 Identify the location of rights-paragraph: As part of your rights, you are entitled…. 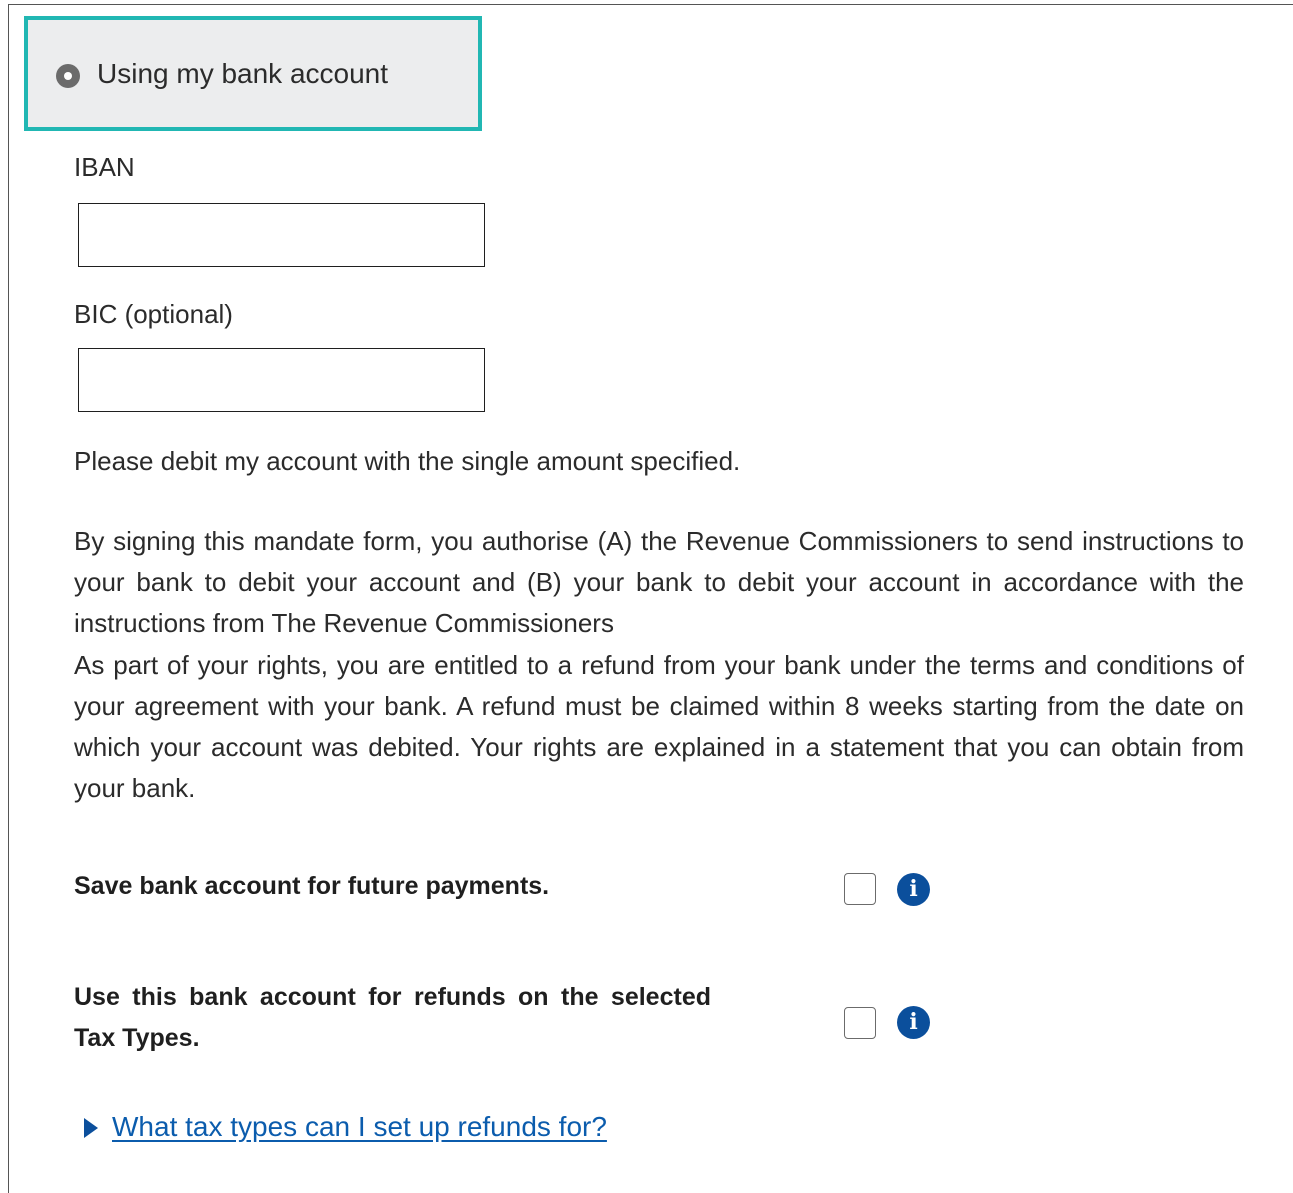
(659, 726).